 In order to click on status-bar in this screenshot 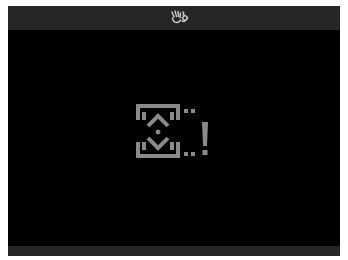, I will do `click(174, 18)`.